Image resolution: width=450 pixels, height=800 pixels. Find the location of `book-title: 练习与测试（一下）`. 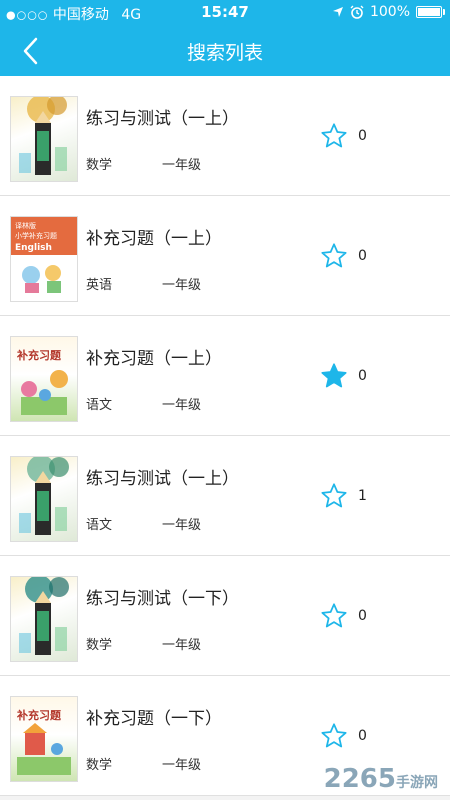

book-title: 练习与测试（一下） is located at coordinates (162, 599).